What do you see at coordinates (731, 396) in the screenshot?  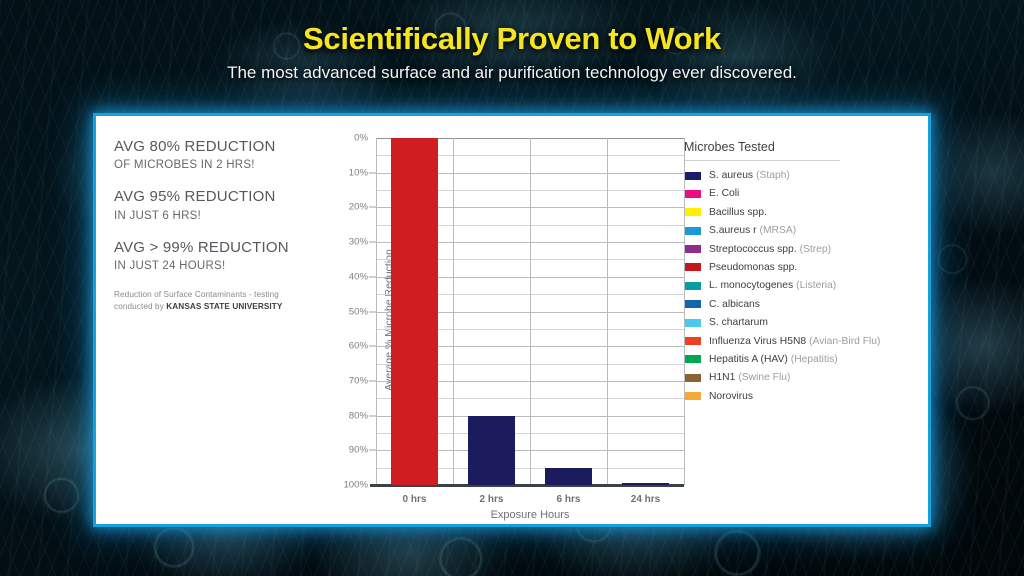 I see `legend-item-label: Norovirus` at bounding box center [731, 396].